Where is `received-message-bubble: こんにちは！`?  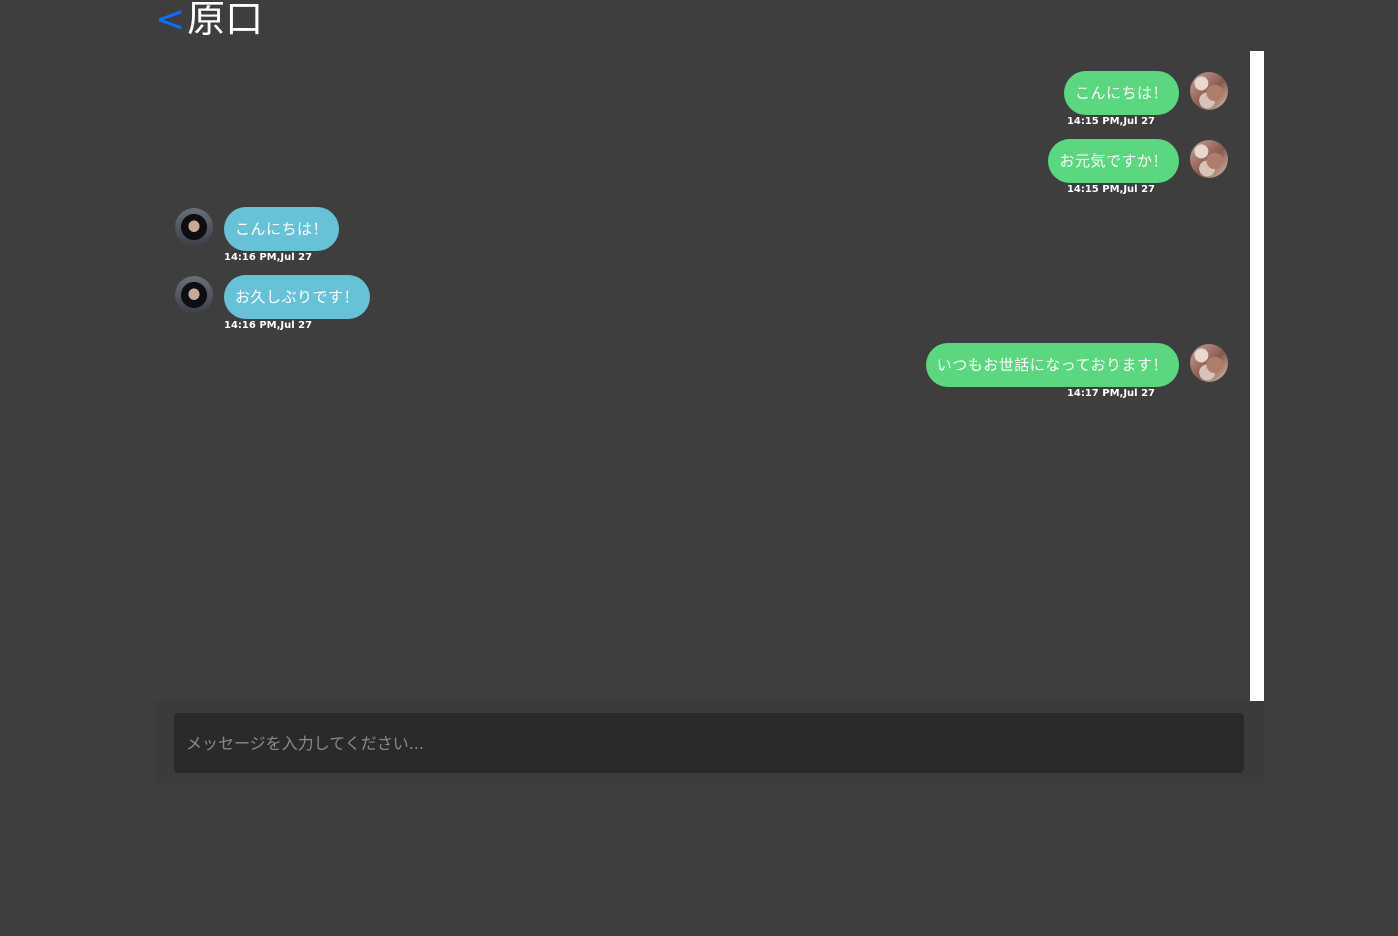
received-message-bubble: こんにちは！ is located at coordinates (282, 229).